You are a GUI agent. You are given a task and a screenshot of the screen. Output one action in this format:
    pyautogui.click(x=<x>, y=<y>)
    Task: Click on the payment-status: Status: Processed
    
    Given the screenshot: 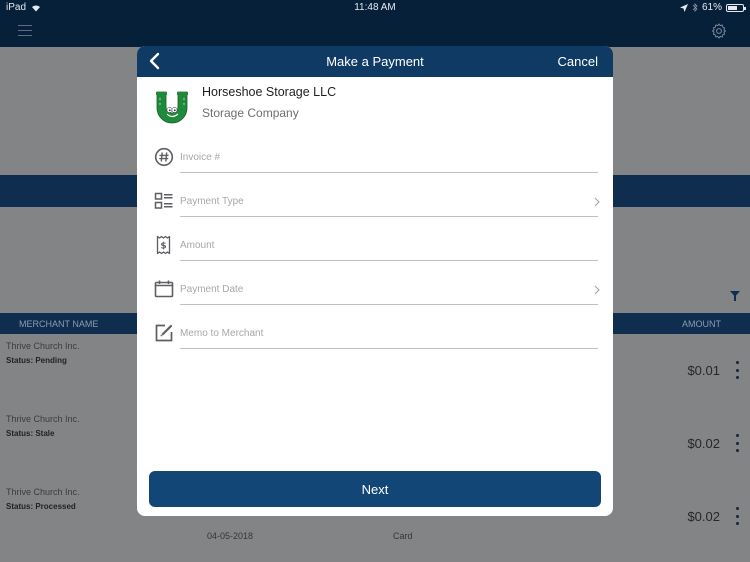 What is the action you would take?
    pyautogui.click(x=41, y=506)
    